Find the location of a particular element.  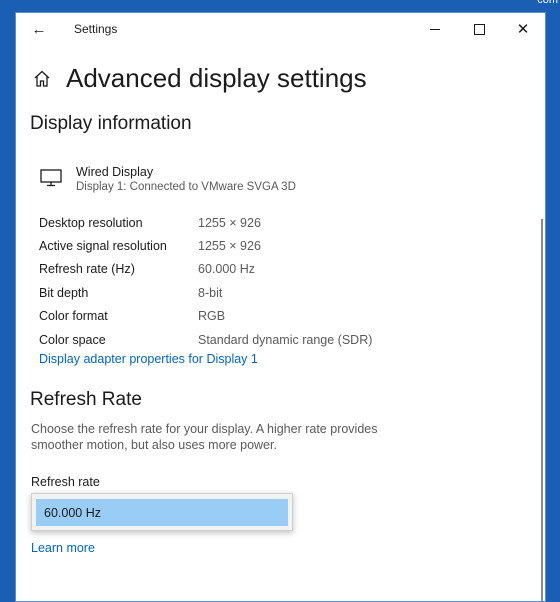

window-title: Settings is located at coordinates (96, 29).